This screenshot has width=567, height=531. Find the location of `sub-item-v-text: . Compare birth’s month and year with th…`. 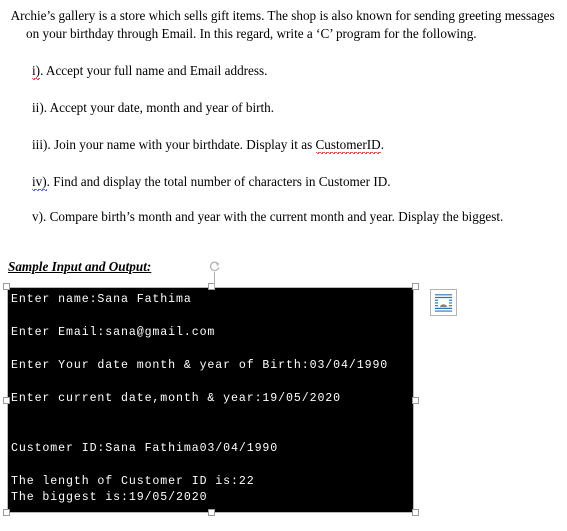

sub-item-v-text: . Compare birth’s month and year with th… is located at coordinates (273, 216).